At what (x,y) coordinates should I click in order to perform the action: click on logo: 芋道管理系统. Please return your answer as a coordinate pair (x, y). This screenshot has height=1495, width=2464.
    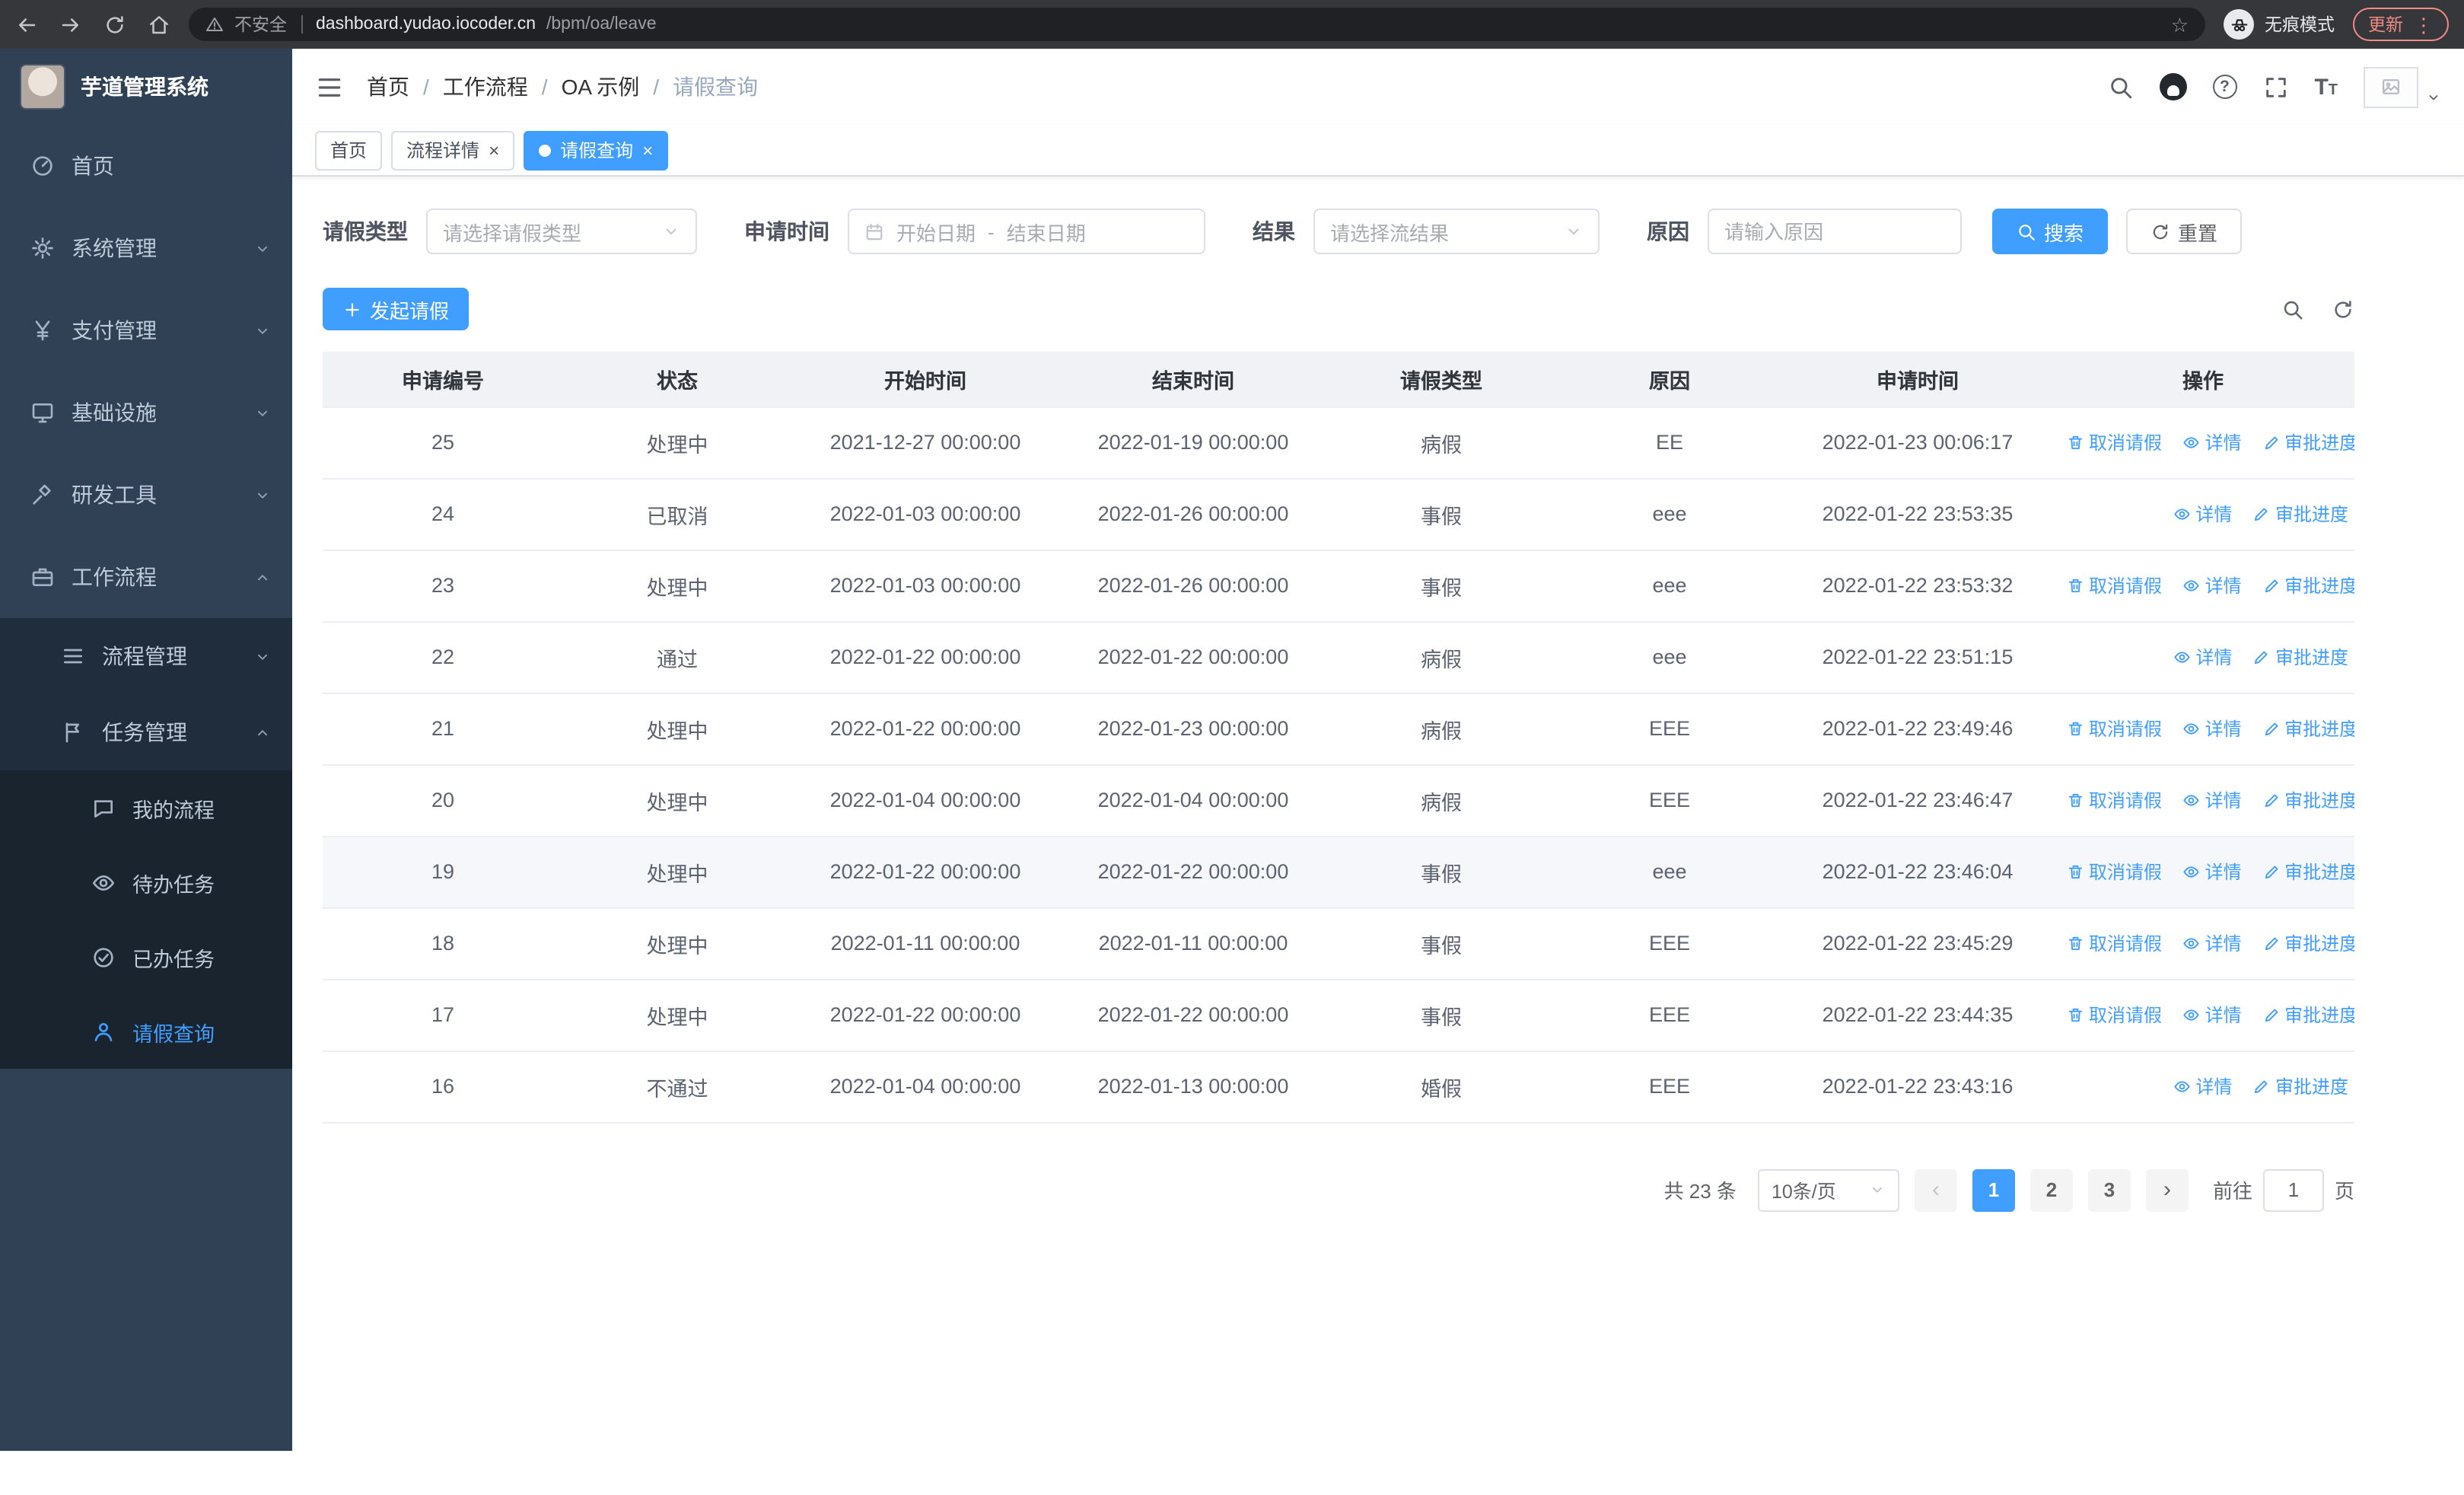
    Looking at the image, I should click on (146, 87).